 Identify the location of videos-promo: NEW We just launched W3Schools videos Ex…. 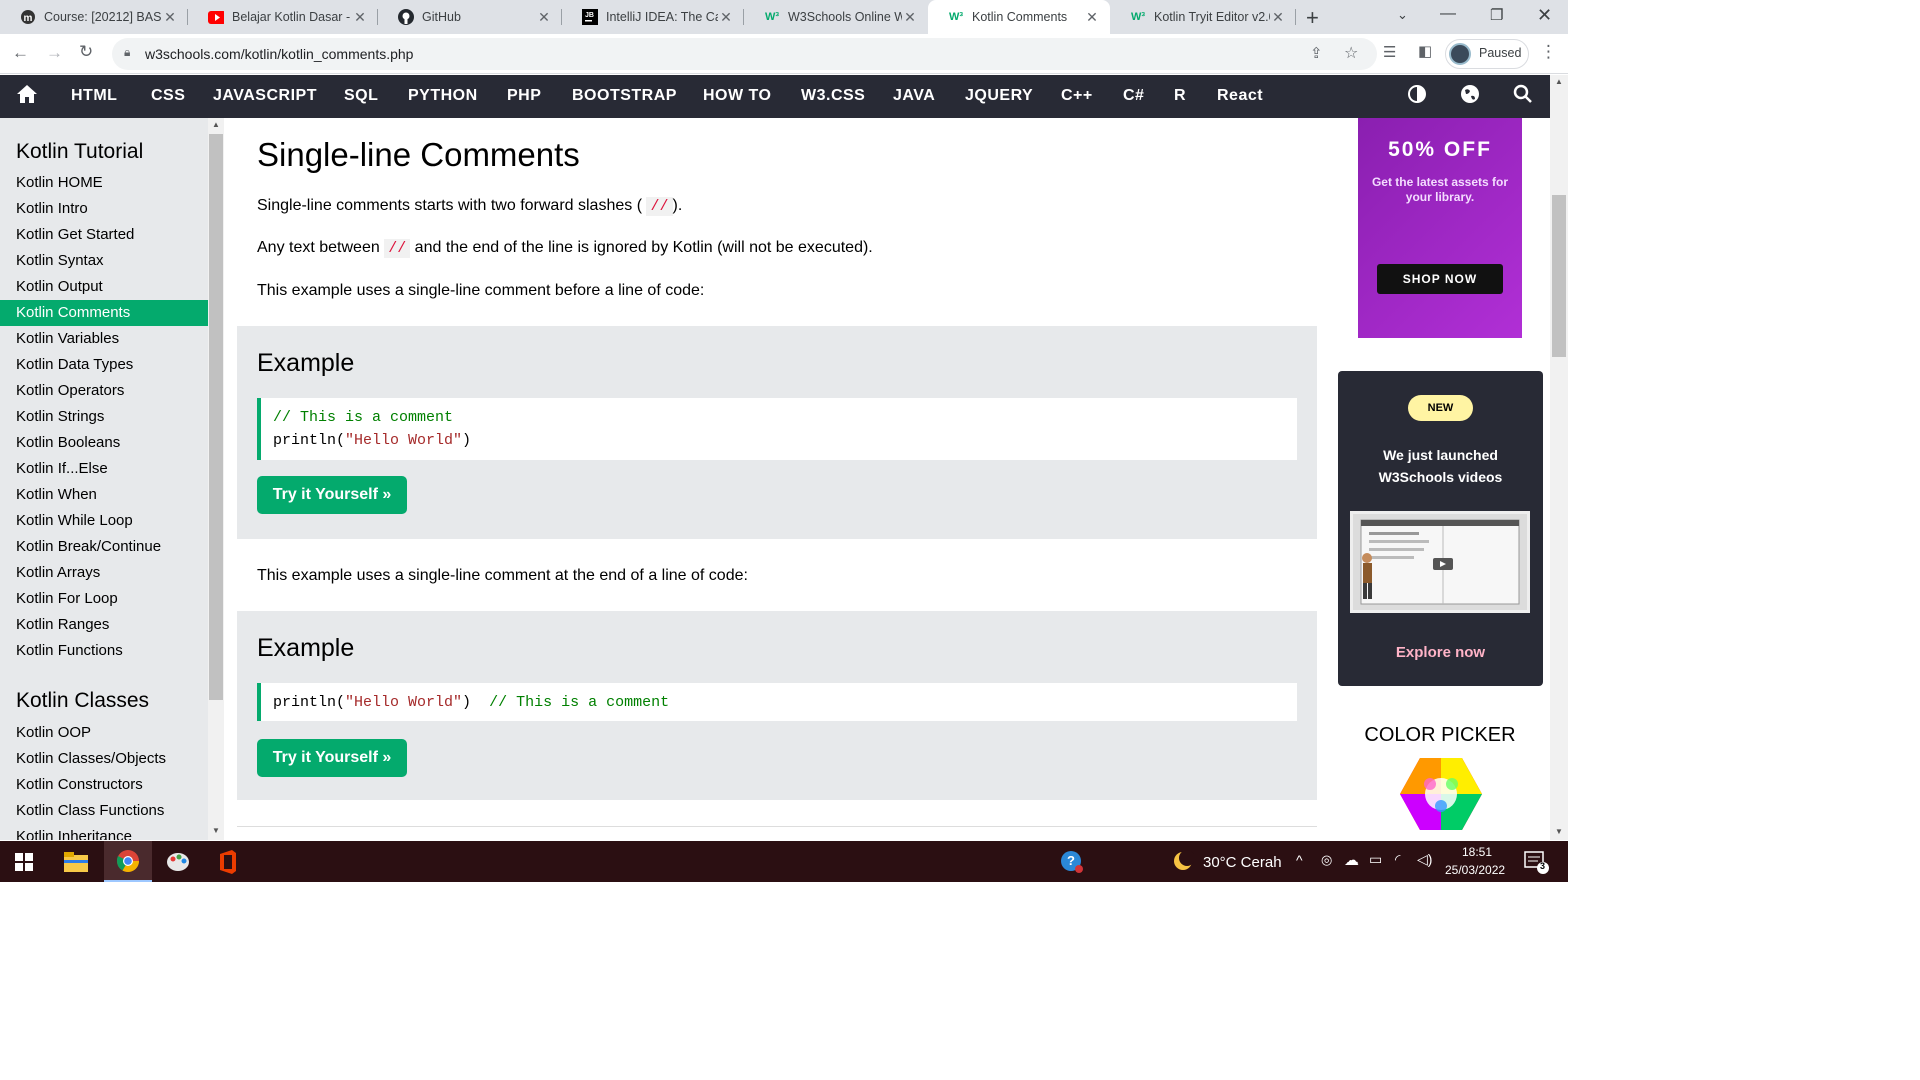
(1440, 528).